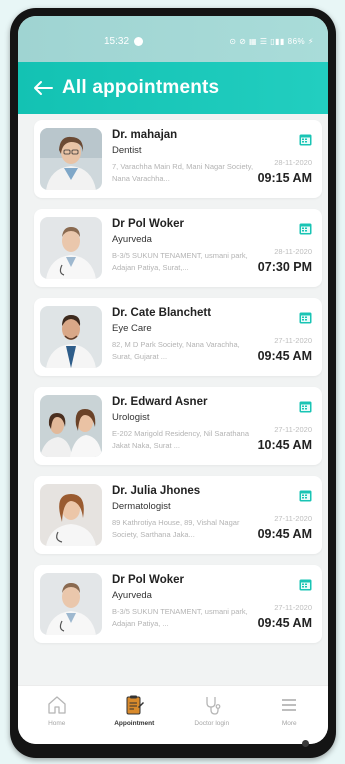 This screenshot has width=345, height=764. What do you see at coordinates (173, 39) in the screenshot?
I see `status-bar: 15:32 ⊙ ⊘ ▦ ☰ ▯▮▮ 86% ⚡` at bounding box center [173, 39].